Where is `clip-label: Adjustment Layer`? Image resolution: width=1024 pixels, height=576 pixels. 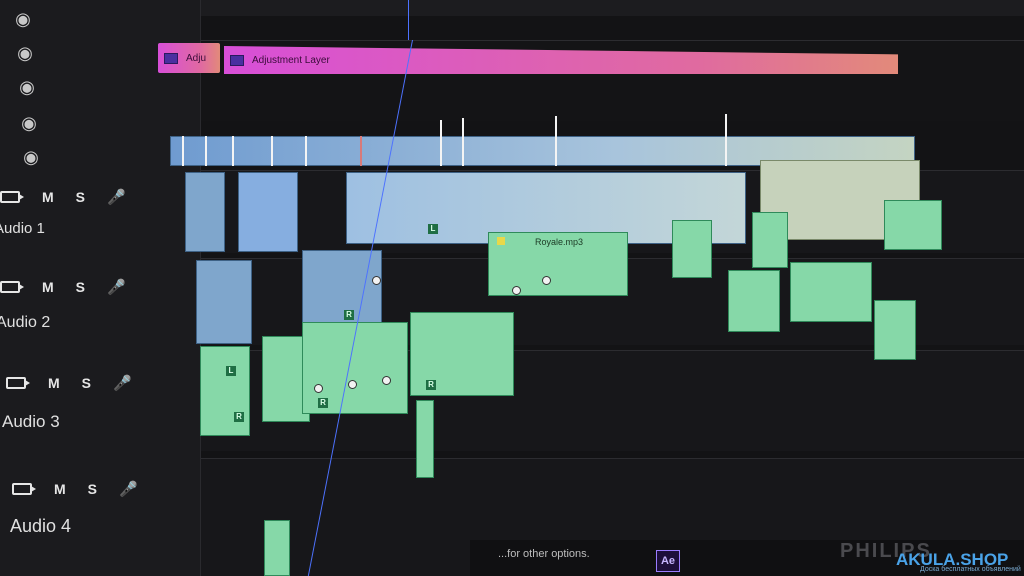 clip-label: Adjustment Layer is located at coordinates (291, 60).